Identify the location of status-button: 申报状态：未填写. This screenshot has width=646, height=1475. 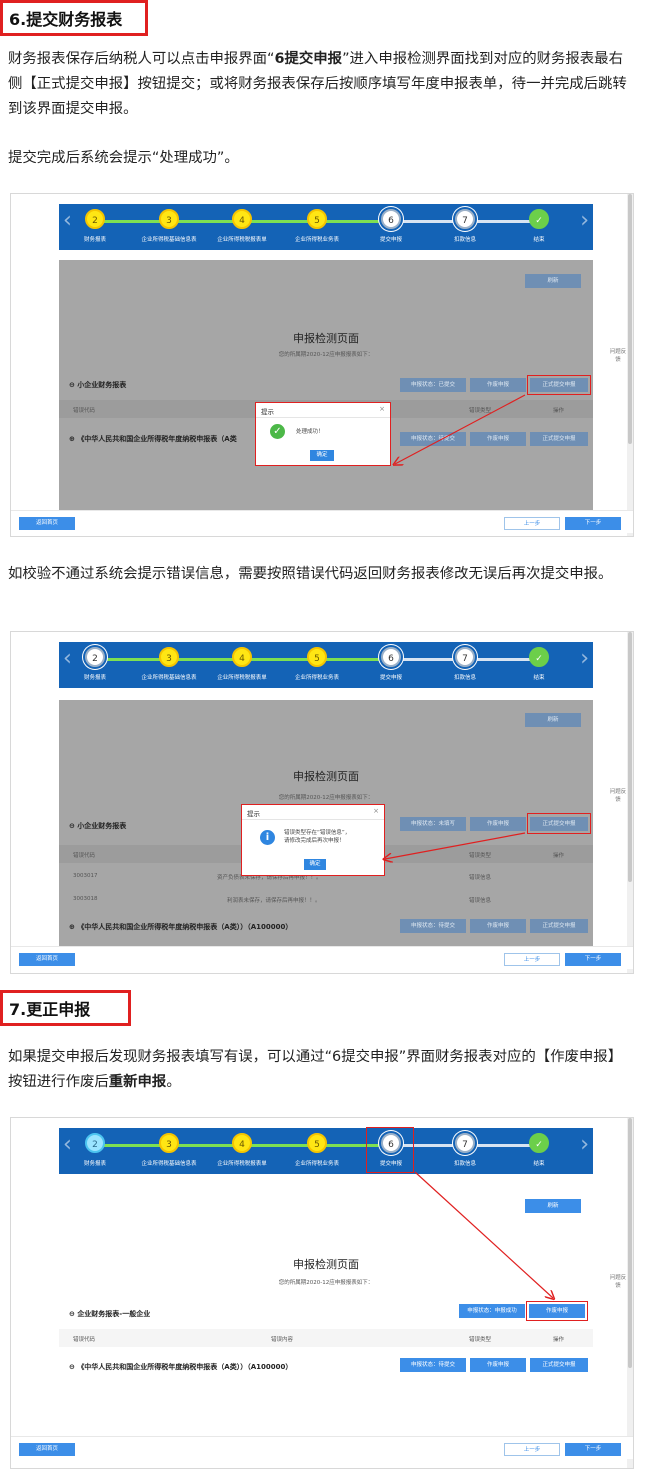
(433, 824).